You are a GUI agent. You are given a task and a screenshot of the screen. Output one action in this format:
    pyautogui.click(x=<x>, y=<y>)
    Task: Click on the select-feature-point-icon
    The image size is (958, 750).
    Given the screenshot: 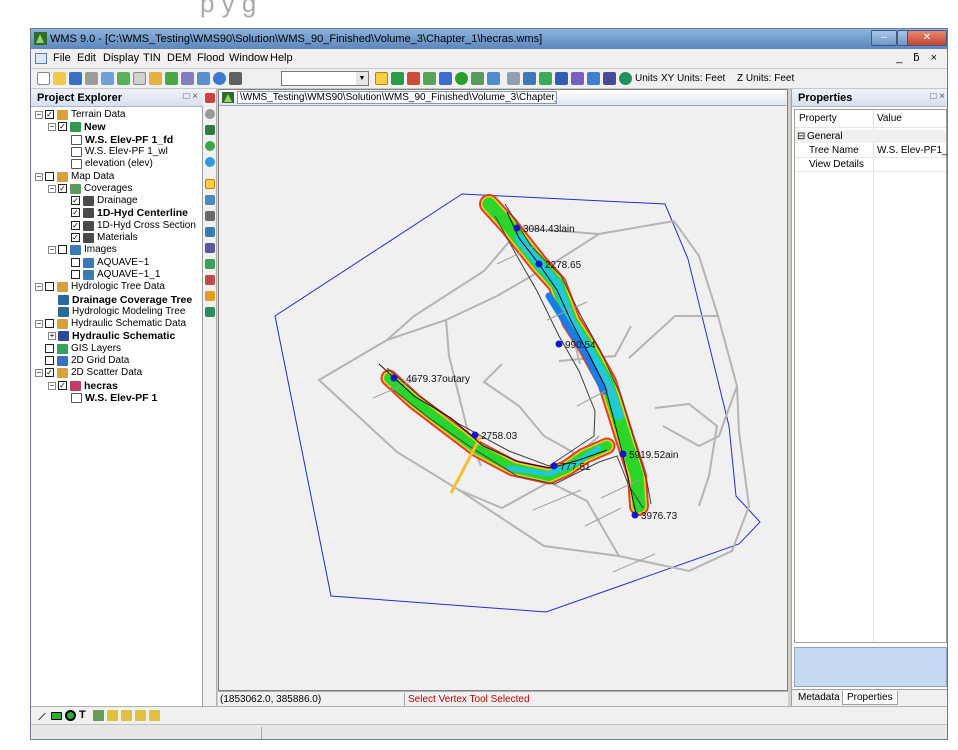 What is the action you would take?
    pyautogui.click(x=210, y=200)
    